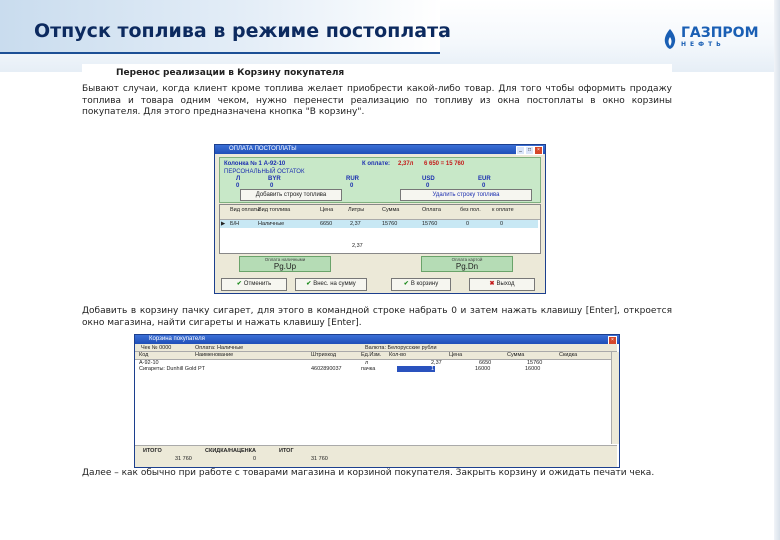 The width and height of the screenshot is (780, 540). I want to click on pay-card-key: Pg.Dn, so click(467, 266).